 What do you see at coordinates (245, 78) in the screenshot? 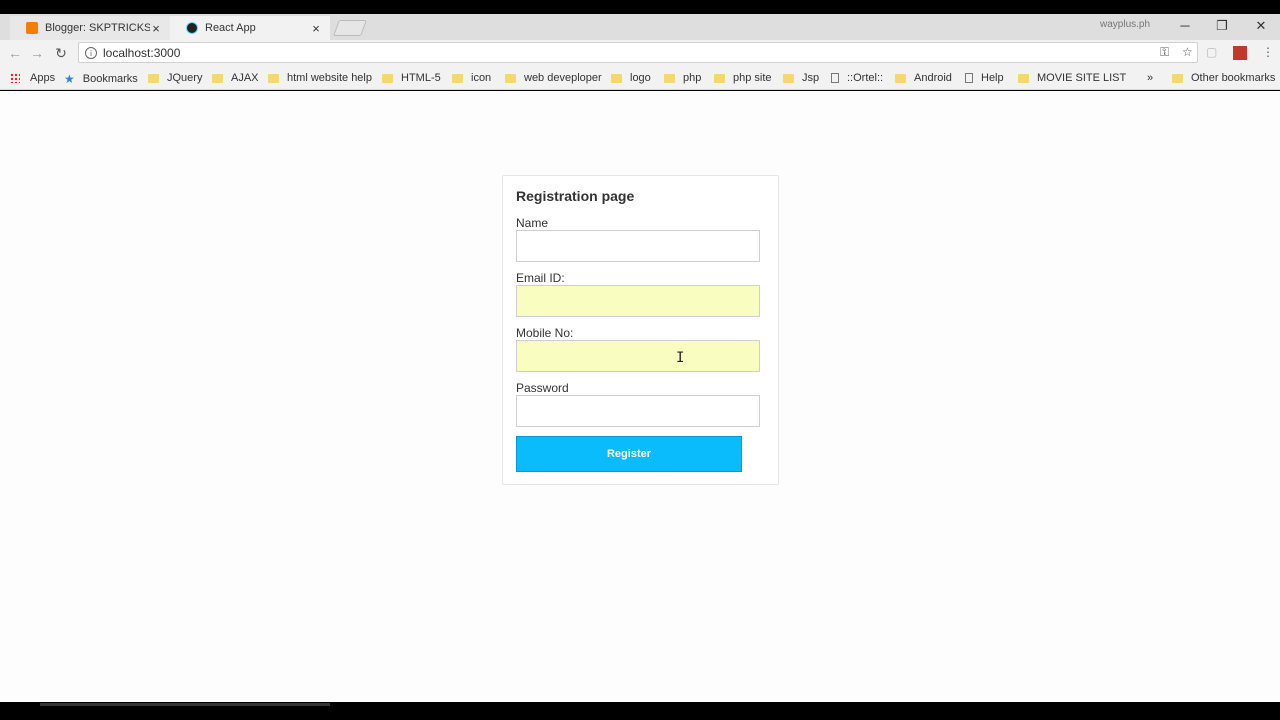
I see `bookmark-label: AJAX` at bounding box center [245, 78].